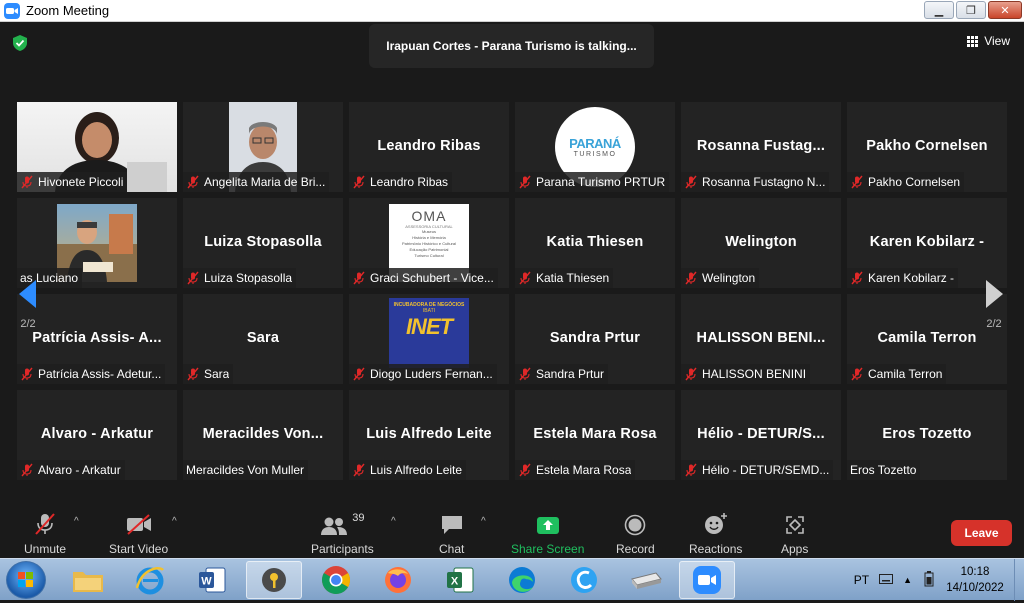  I want to click on participant-display-name: Sandra Prtur, so click(595, 338).